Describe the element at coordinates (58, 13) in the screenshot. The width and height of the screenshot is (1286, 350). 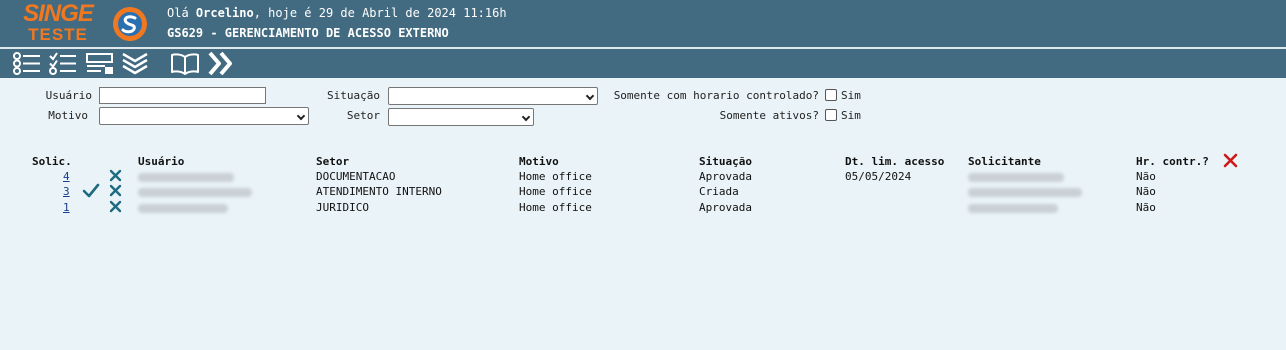
I see `logo-line1: SINGE` at that location.